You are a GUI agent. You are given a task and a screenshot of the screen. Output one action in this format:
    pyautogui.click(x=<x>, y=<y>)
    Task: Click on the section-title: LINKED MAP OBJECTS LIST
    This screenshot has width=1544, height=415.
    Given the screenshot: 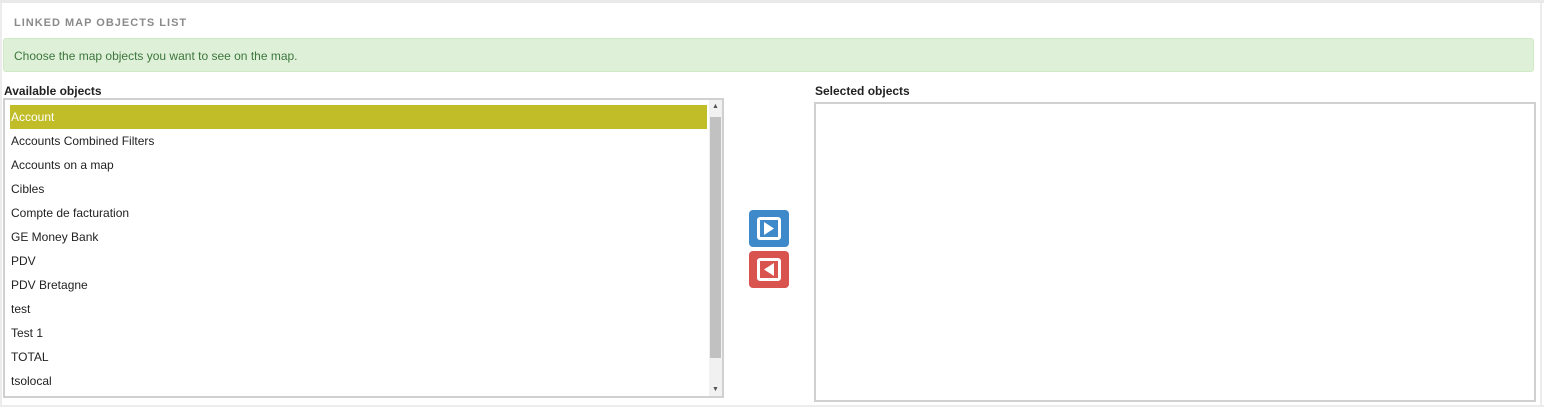 What is the action you would take?
    pyautogui.click(x=101, y=23)
    